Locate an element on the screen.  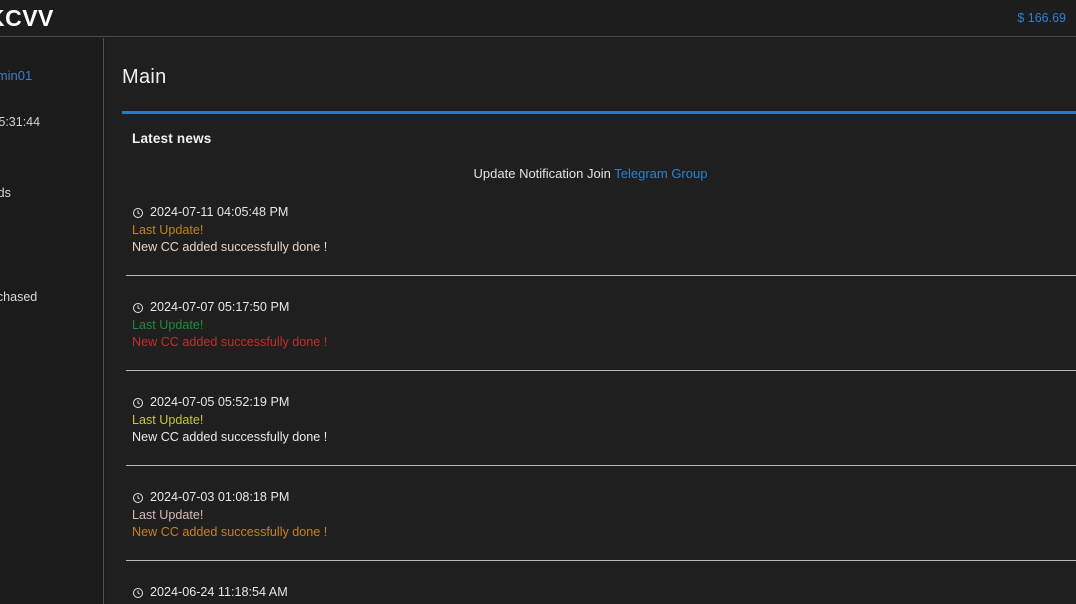
last-visit-label: Your last visit: is located at coordinates (51, 105).